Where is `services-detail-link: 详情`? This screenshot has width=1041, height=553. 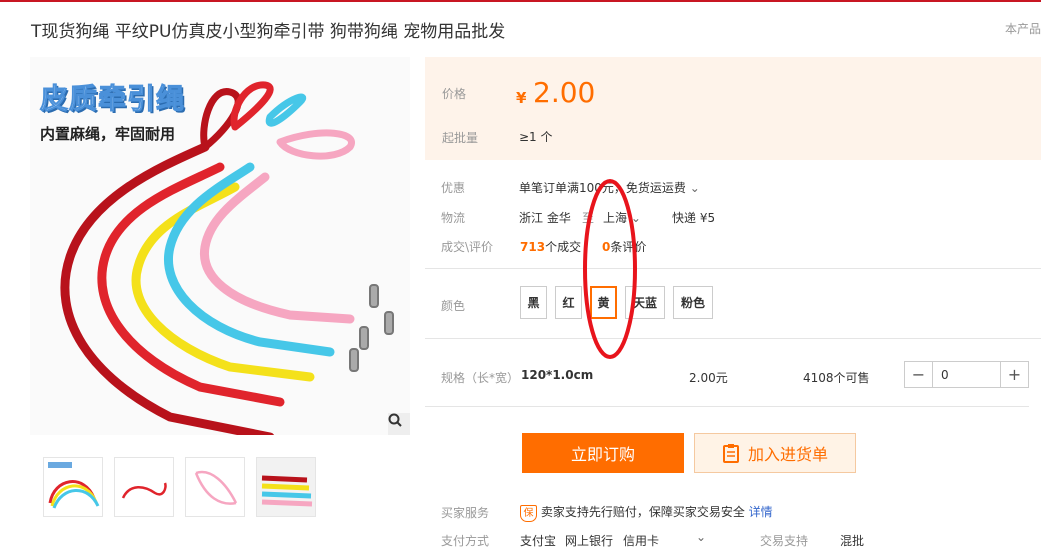 services-detail-link: 详情 is located at coordinates (761, 512).